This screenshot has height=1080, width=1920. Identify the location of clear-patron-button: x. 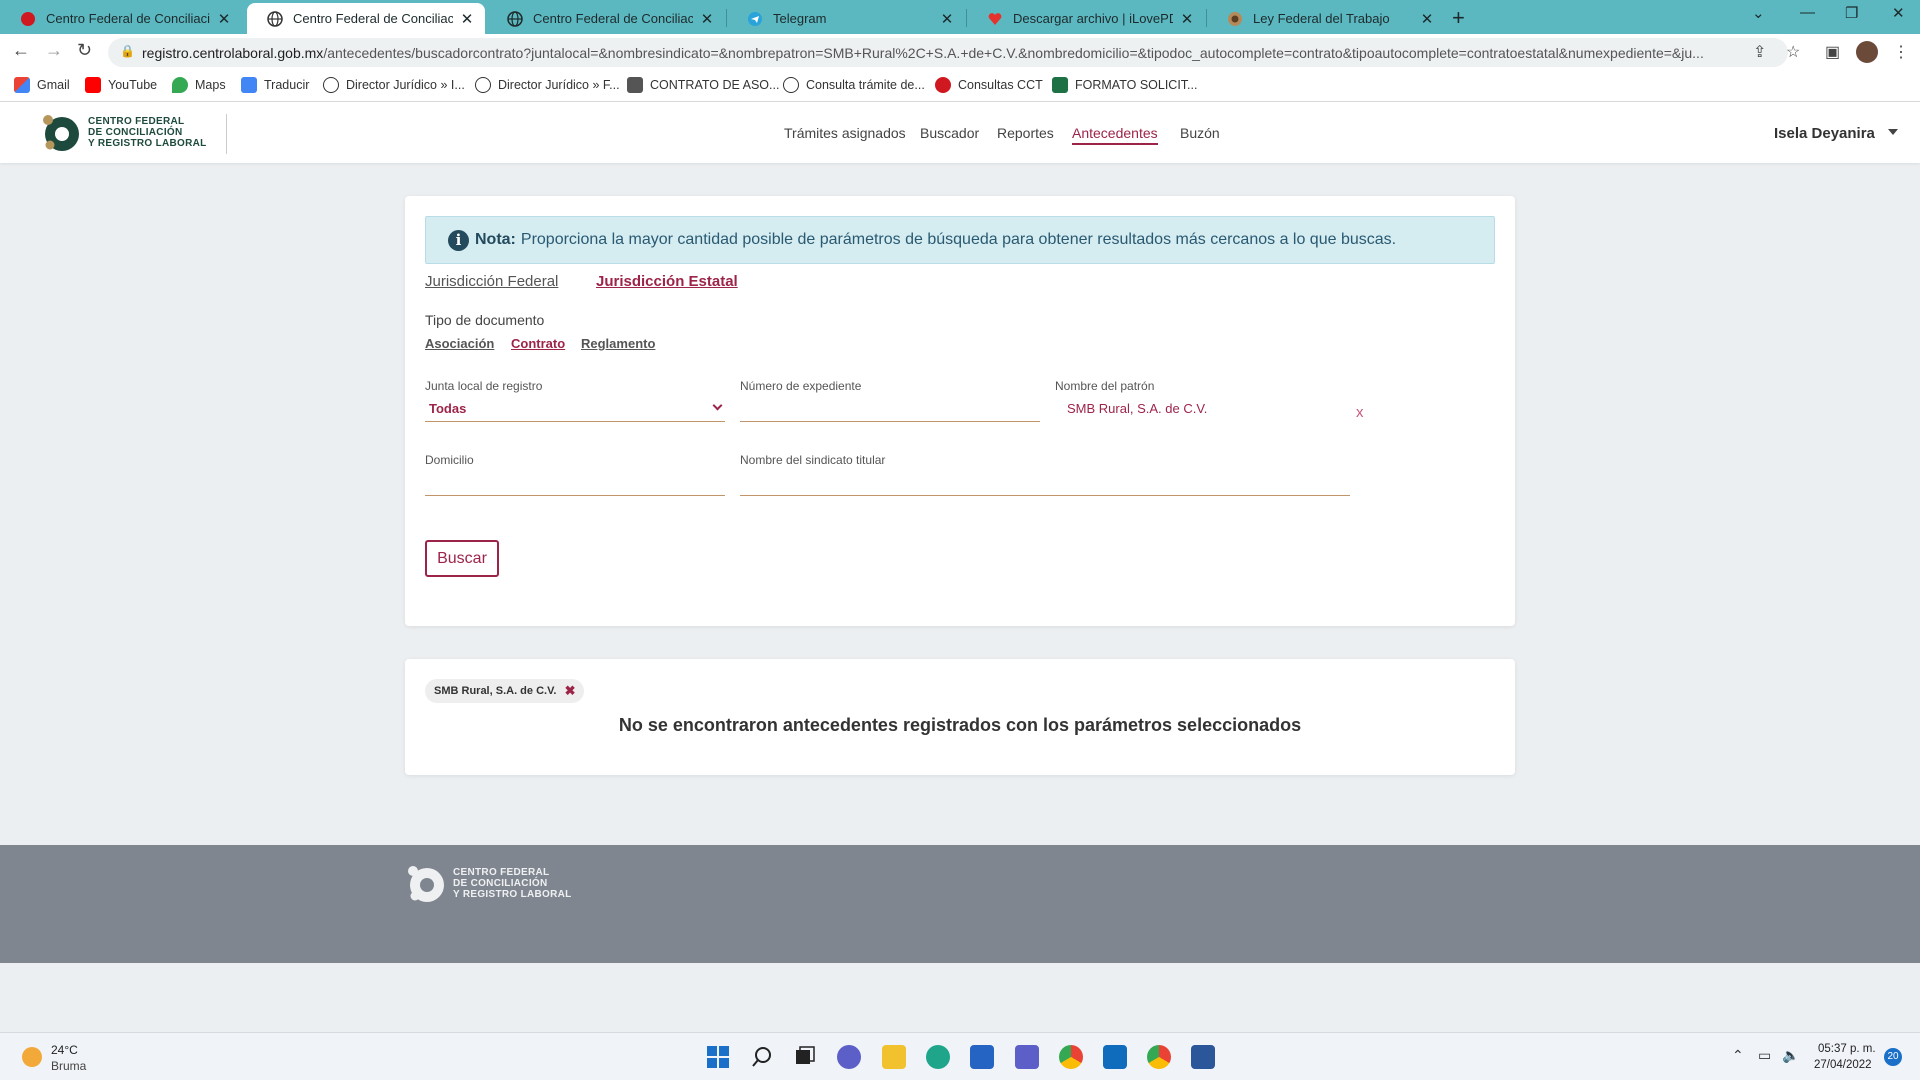
(1360, 412).